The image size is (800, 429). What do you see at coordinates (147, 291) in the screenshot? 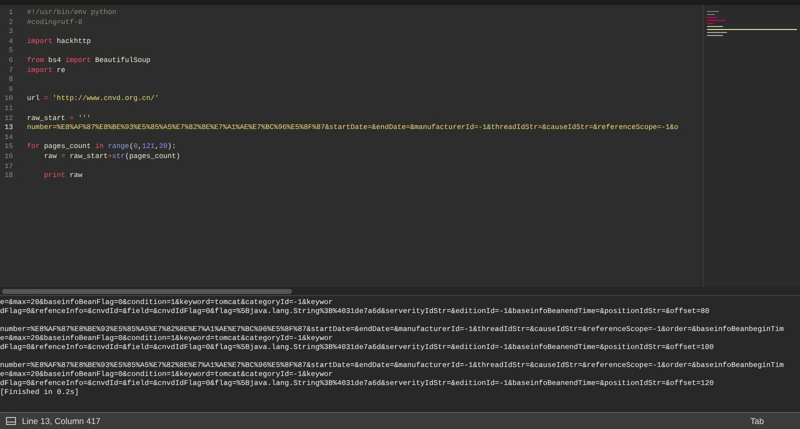
I see `scrollbar-thumb` at bounding box center [147, 291].